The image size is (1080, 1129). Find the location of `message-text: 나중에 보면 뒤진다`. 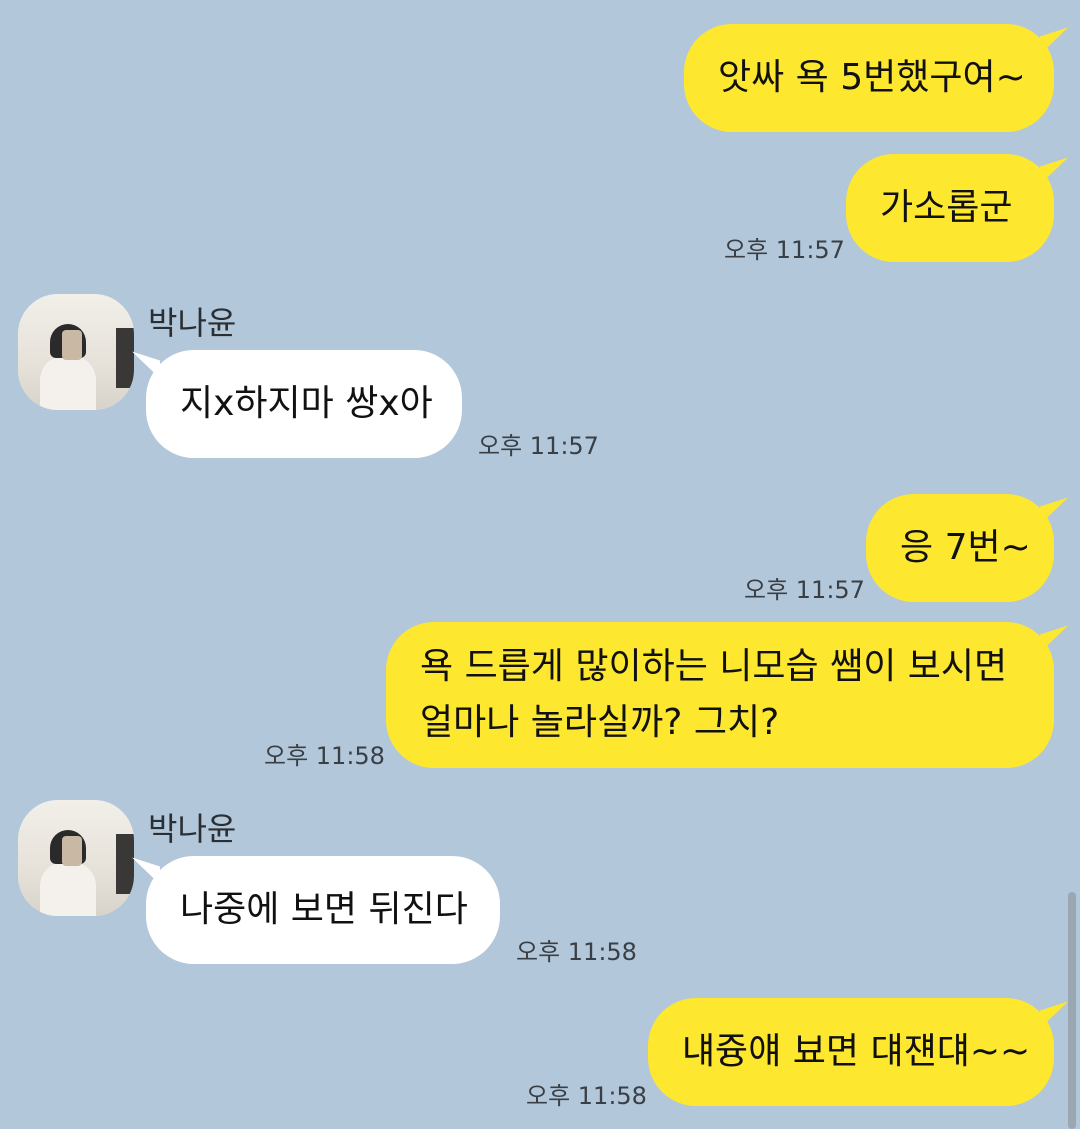

message-text: 나중에 보면 뒤진다 is located at coordinates (324, 909).